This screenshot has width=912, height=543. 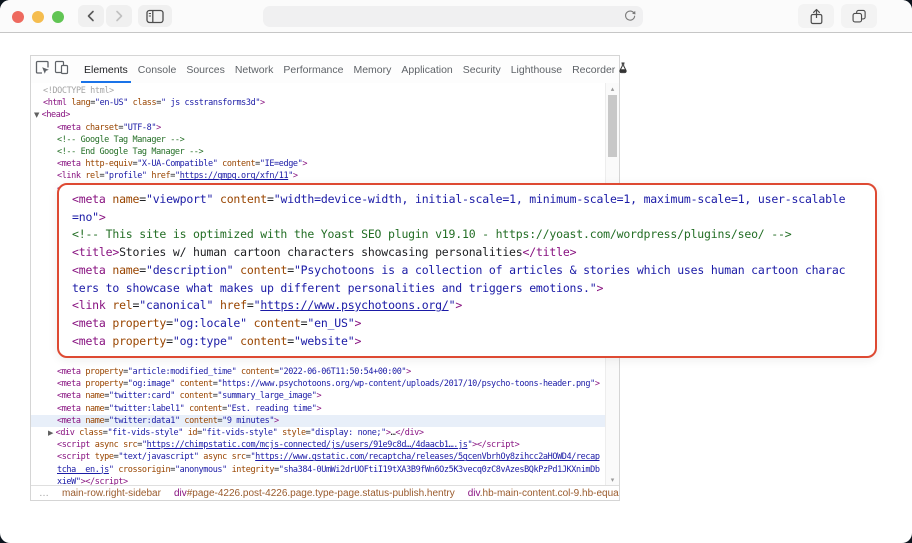 I want to click on code-line: <meta charset="UTF-8">, so click(x=318, y=128).